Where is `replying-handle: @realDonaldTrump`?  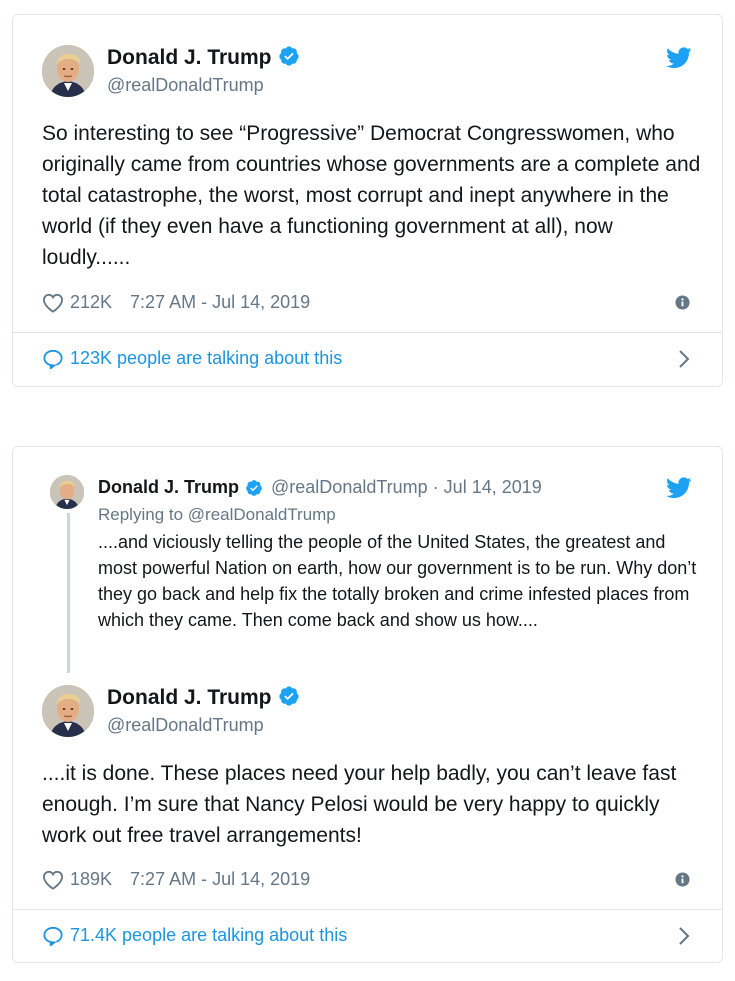
replying-handle: @realDonaldTrump is located at coordinates (262, 514).